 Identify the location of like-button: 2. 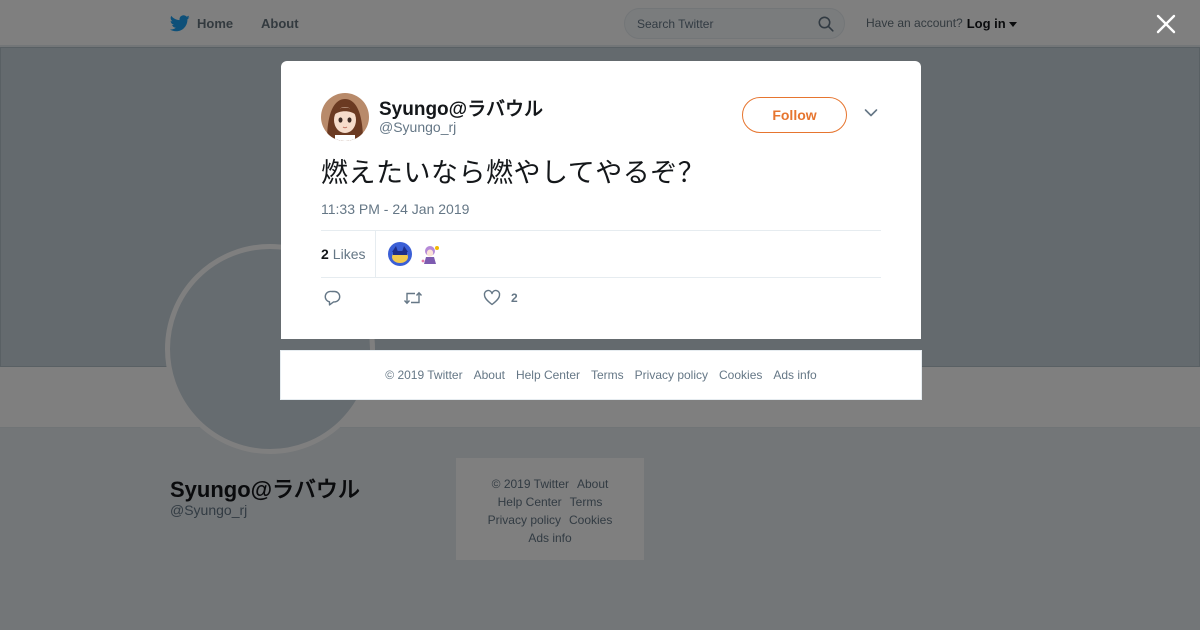
(500, 298).